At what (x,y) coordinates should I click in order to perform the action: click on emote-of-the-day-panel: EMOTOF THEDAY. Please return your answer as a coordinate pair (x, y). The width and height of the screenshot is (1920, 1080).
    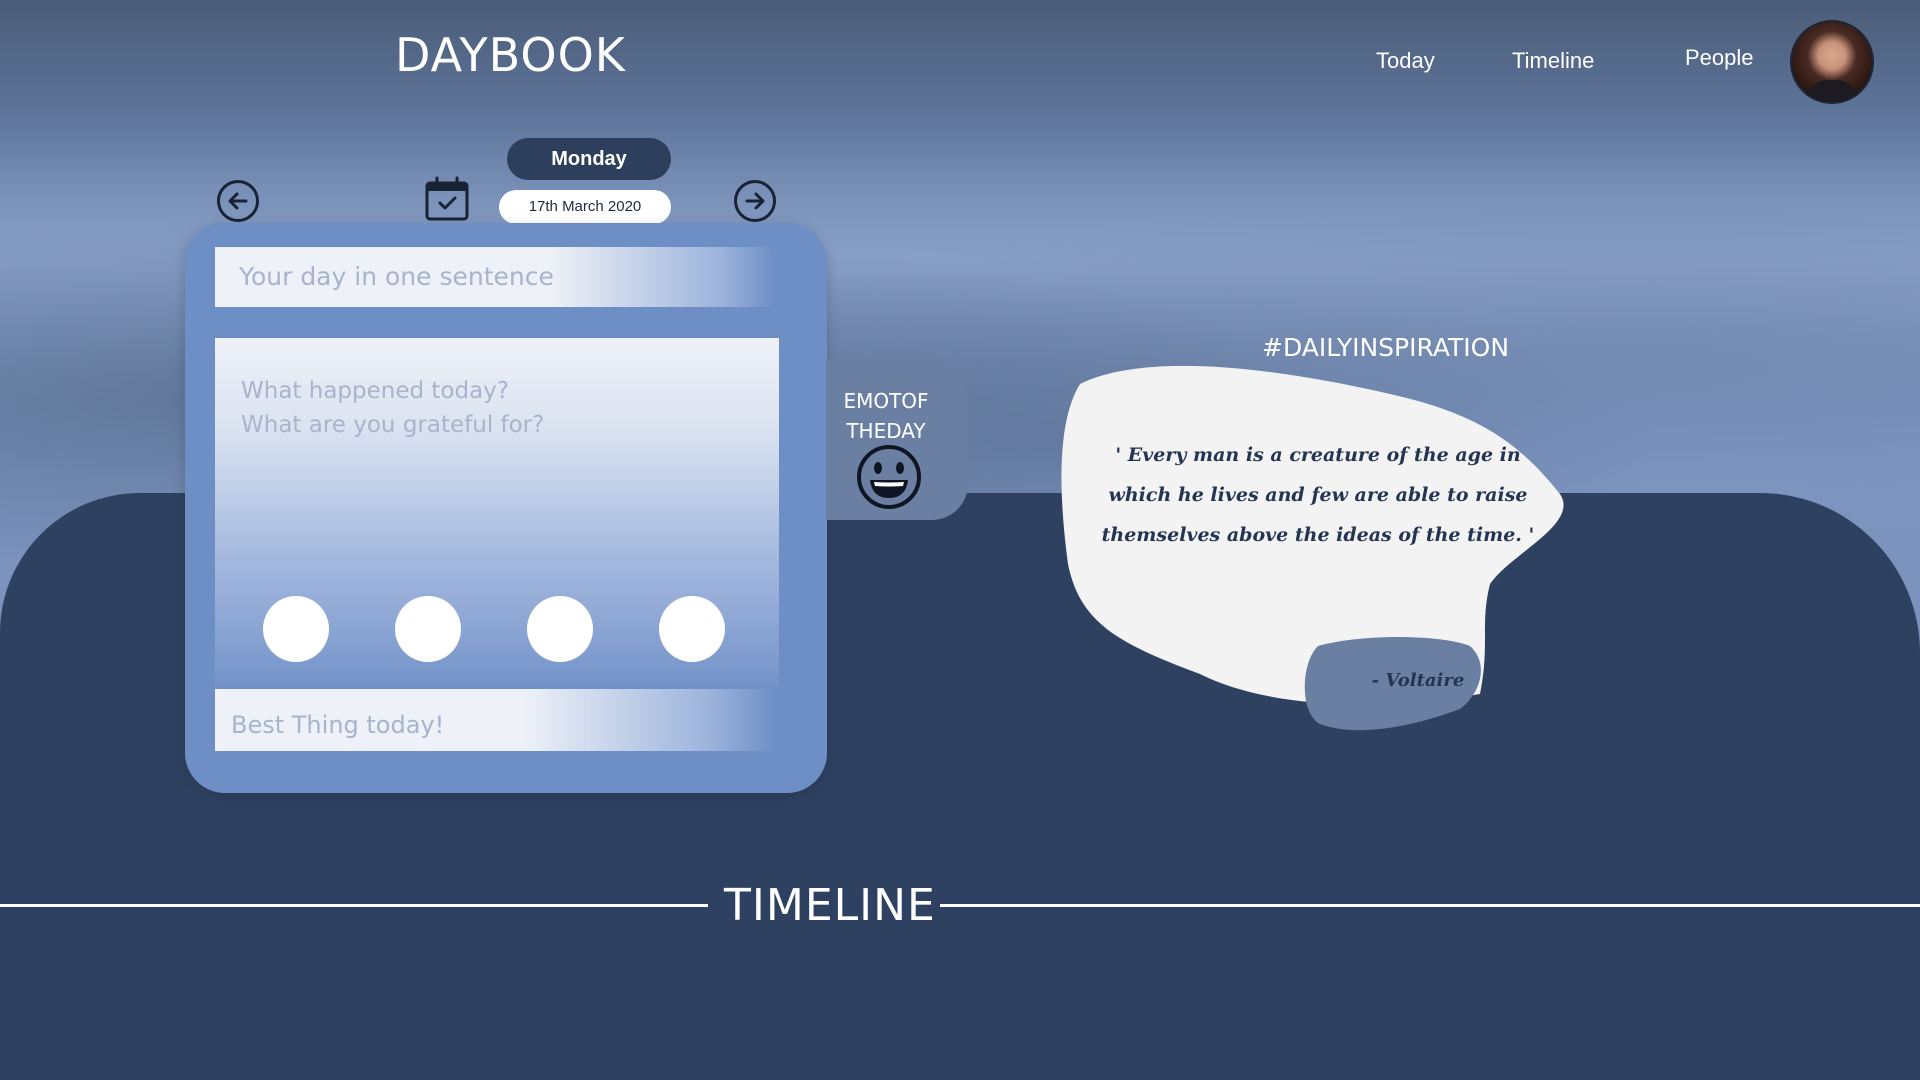
    Looking at the image, I should click on (897, 440).